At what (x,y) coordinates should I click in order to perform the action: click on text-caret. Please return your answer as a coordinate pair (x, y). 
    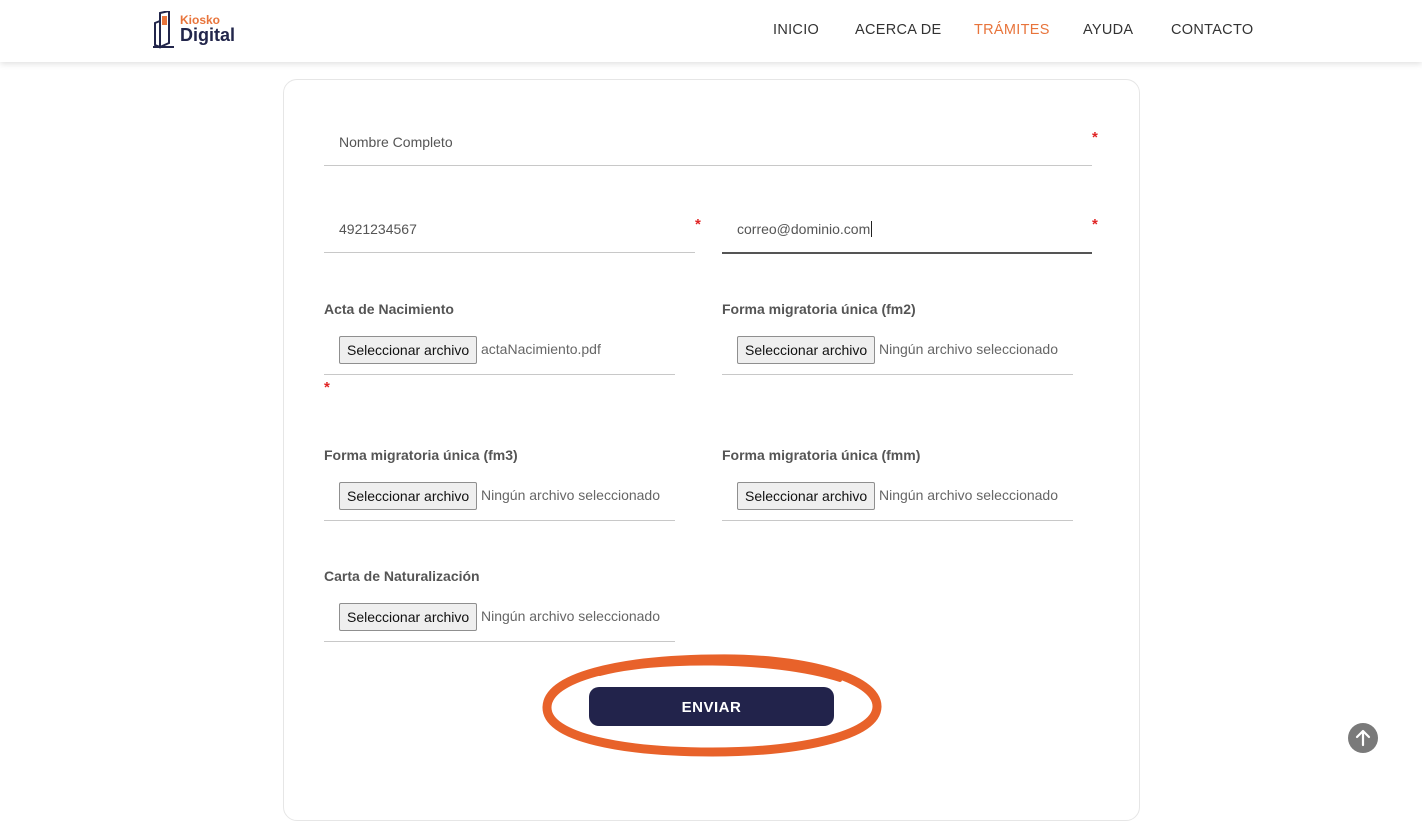
    Looking at the image, I should click on (872, 229).